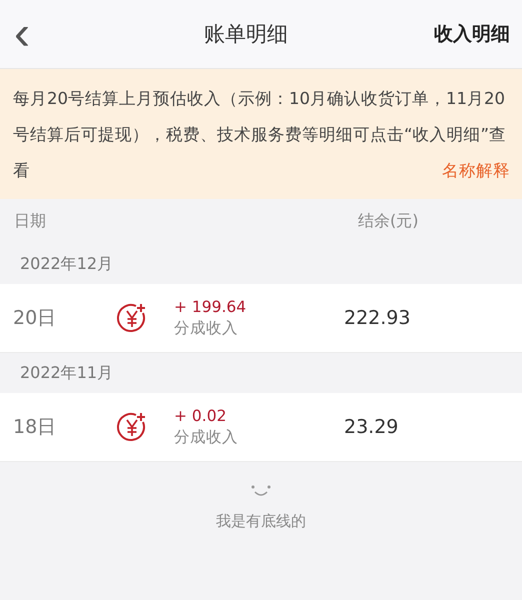 The height and width of the screenshot is (600, 522). What do you see at coordinates (66, 373) in the screenshot?
I see `month-label: 2022年11月` at bounding box center [66, 373].